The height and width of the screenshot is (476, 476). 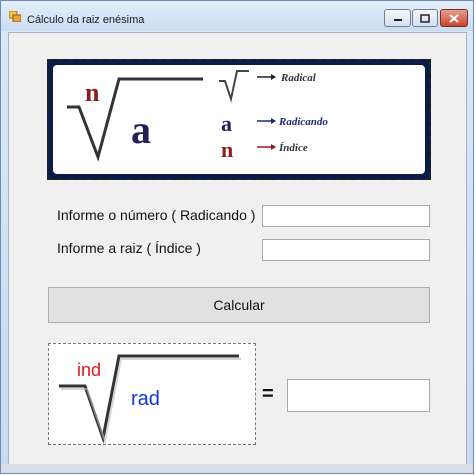 I want to click on formula-radicand-text: rad, so click(x=145, y=399).